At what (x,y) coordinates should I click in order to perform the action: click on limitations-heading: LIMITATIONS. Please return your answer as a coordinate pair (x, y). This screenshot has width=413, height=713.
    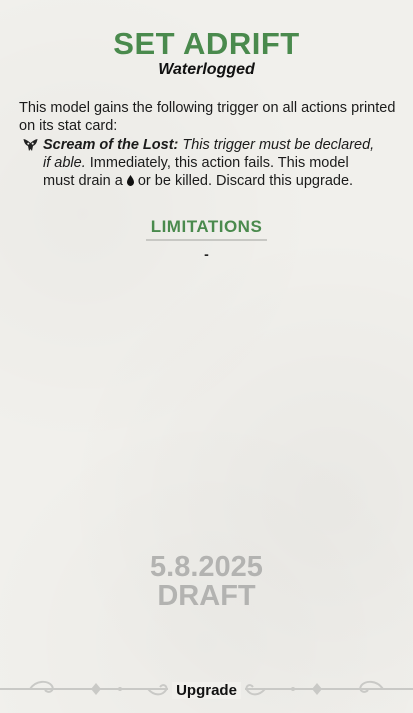
    Looking at the image, I should click on (206, 228).